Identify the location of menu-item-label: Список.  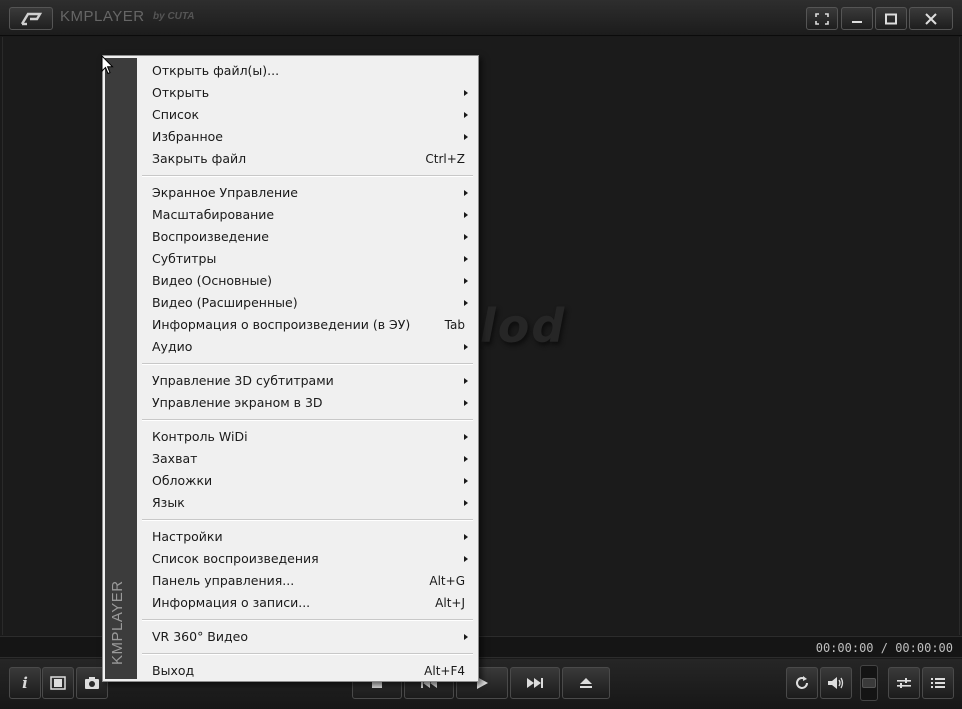
(176, 114).